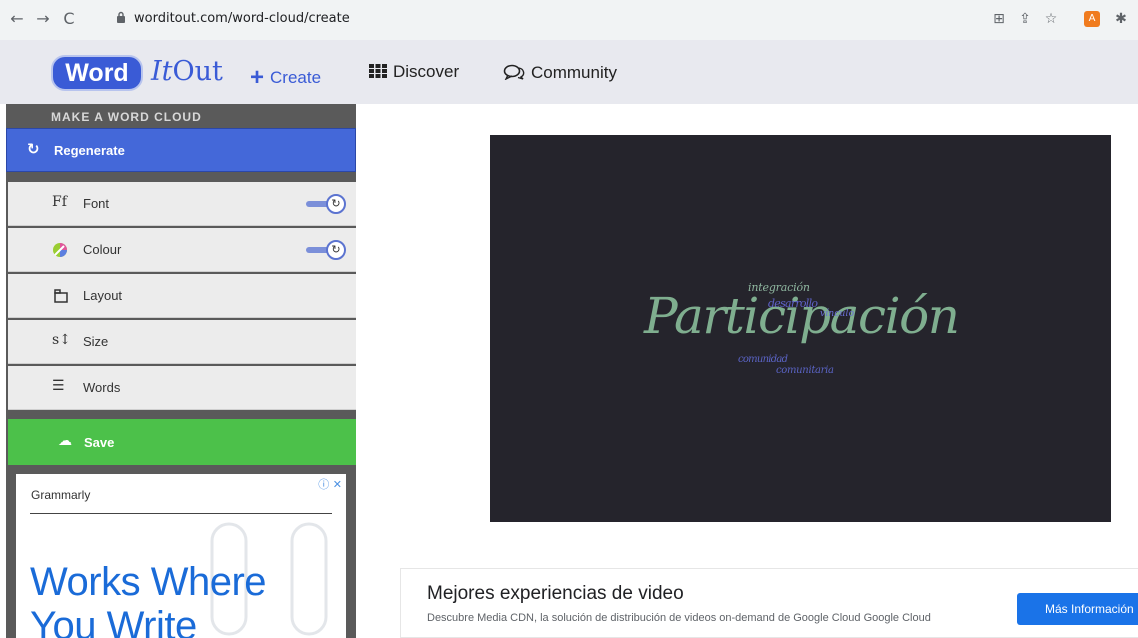  I want to click on sidebar-item-font: Ff Font ↻, so click(182, 204).